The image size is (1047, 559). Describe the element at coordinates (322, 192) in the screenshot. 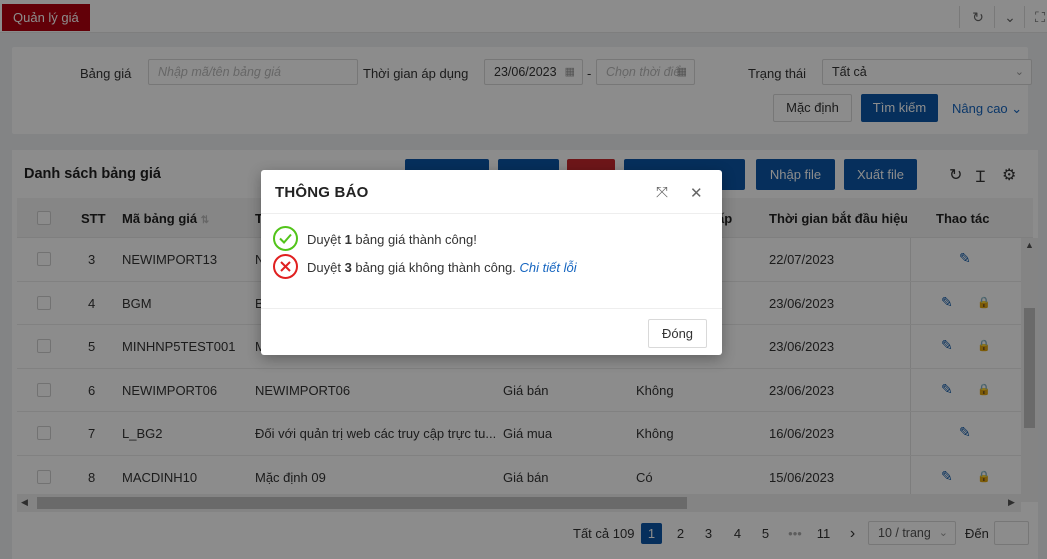

I see `modal-title: THÔNG BÁO` at that location.